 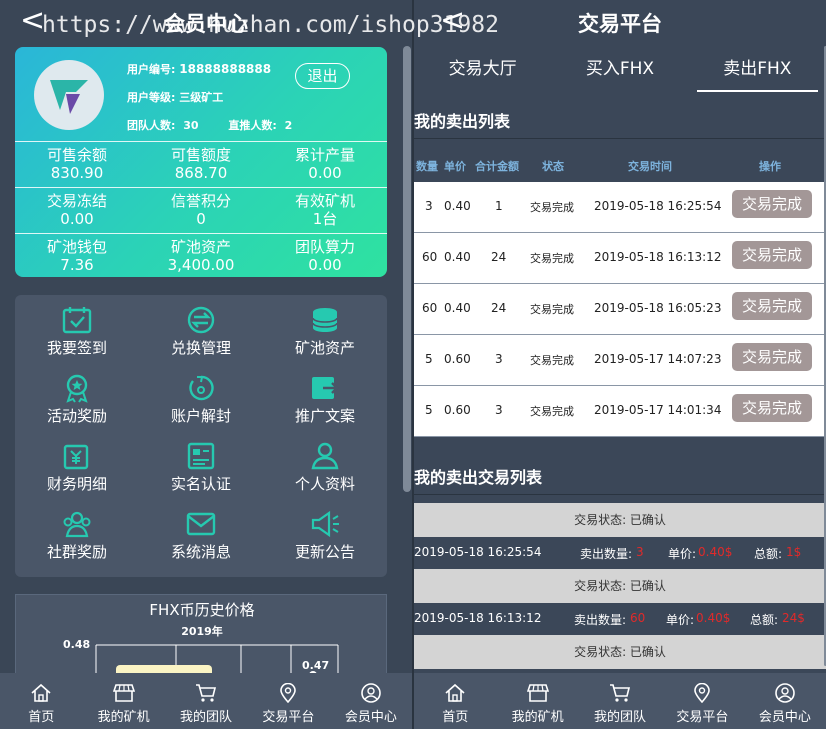 What do you see at coordinates (325, 467) in the screenshot?
I see `menu-item-profile: 个人资料` at bounding box center [325, 467].